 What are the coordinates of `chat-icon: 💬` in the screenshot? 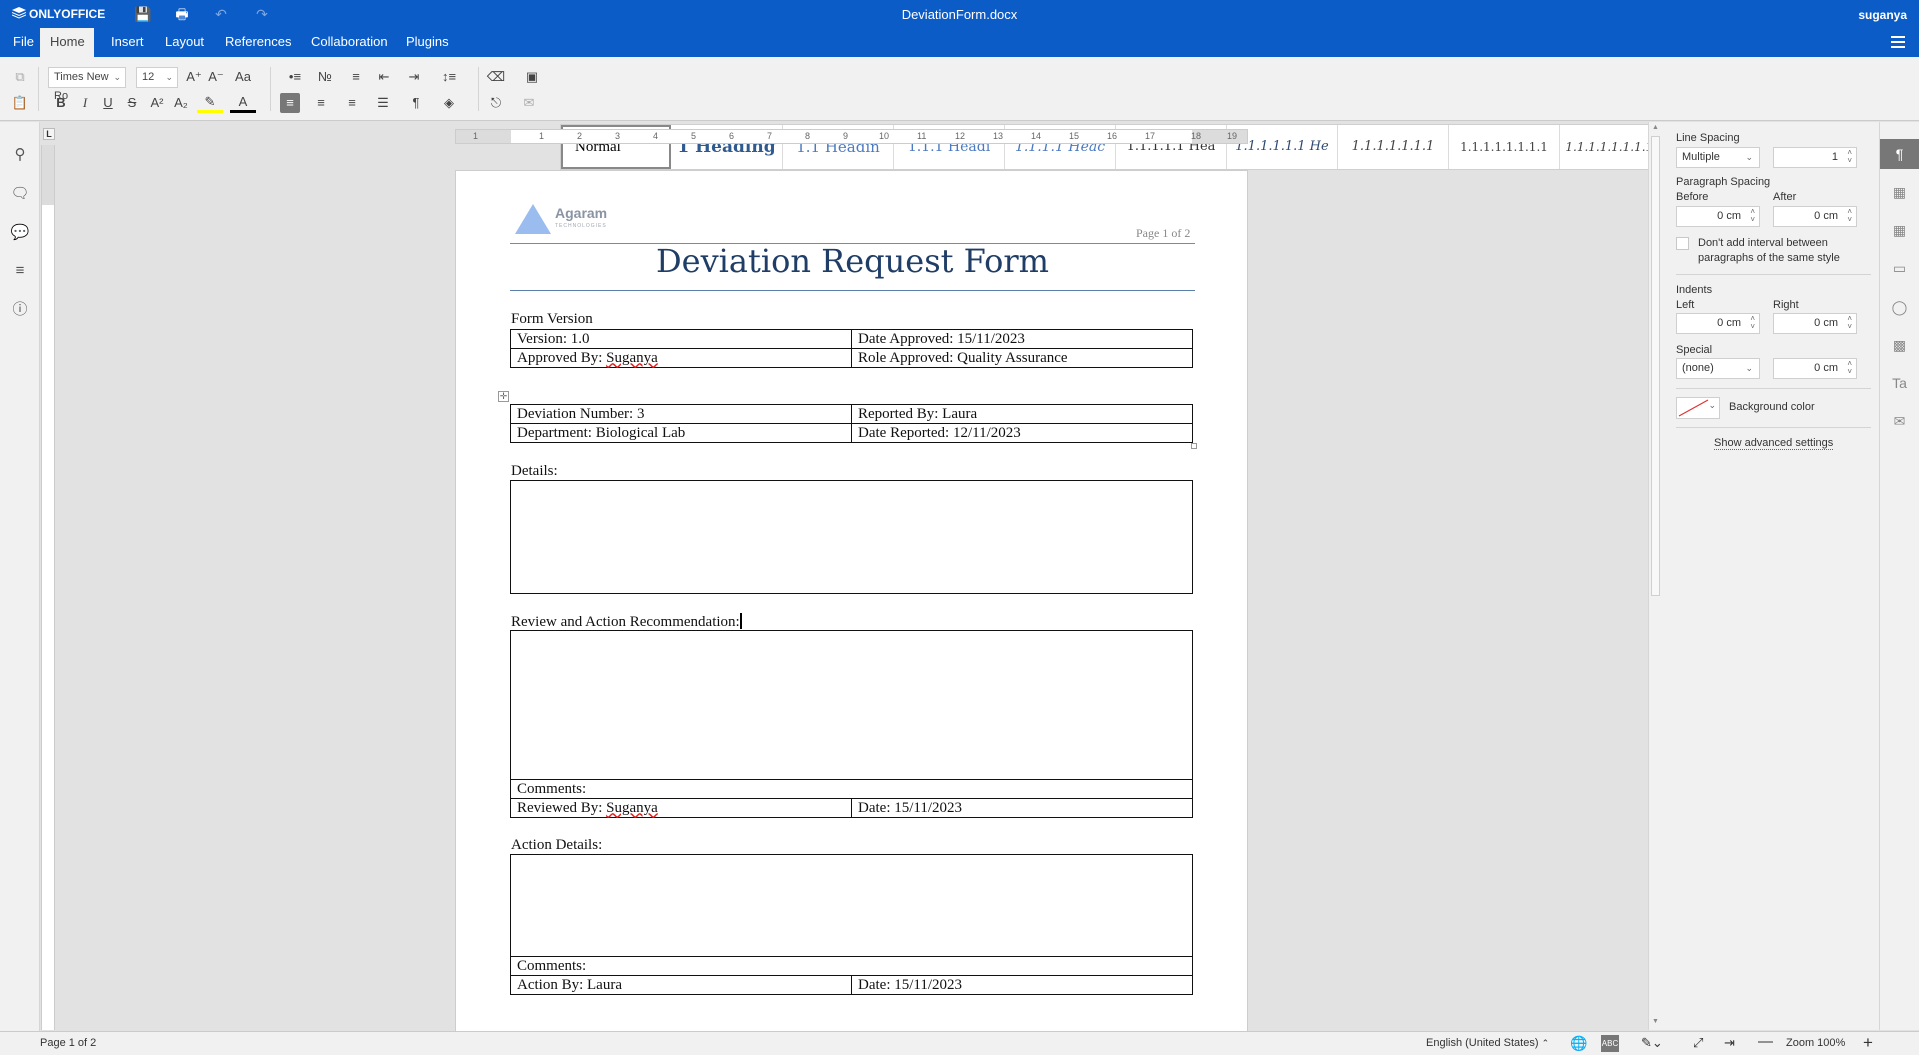 It's located at (20, 233).